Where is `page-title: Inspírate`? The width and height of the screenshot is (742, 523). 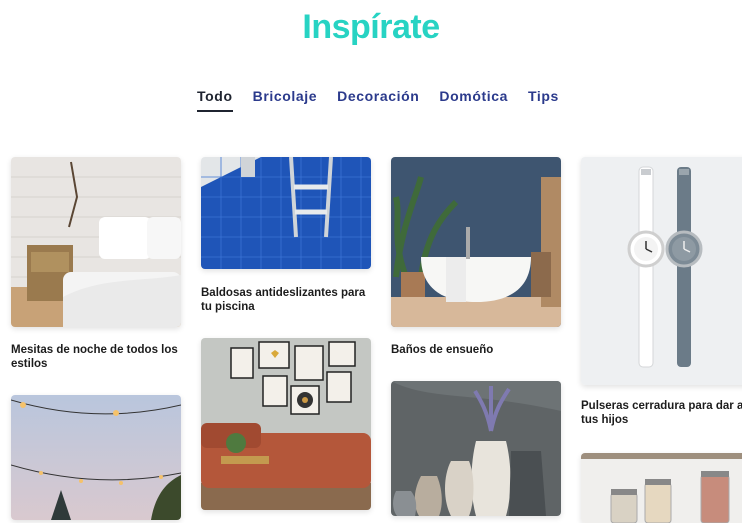 page-title: Inspírate is located at coordinates (371, 27).